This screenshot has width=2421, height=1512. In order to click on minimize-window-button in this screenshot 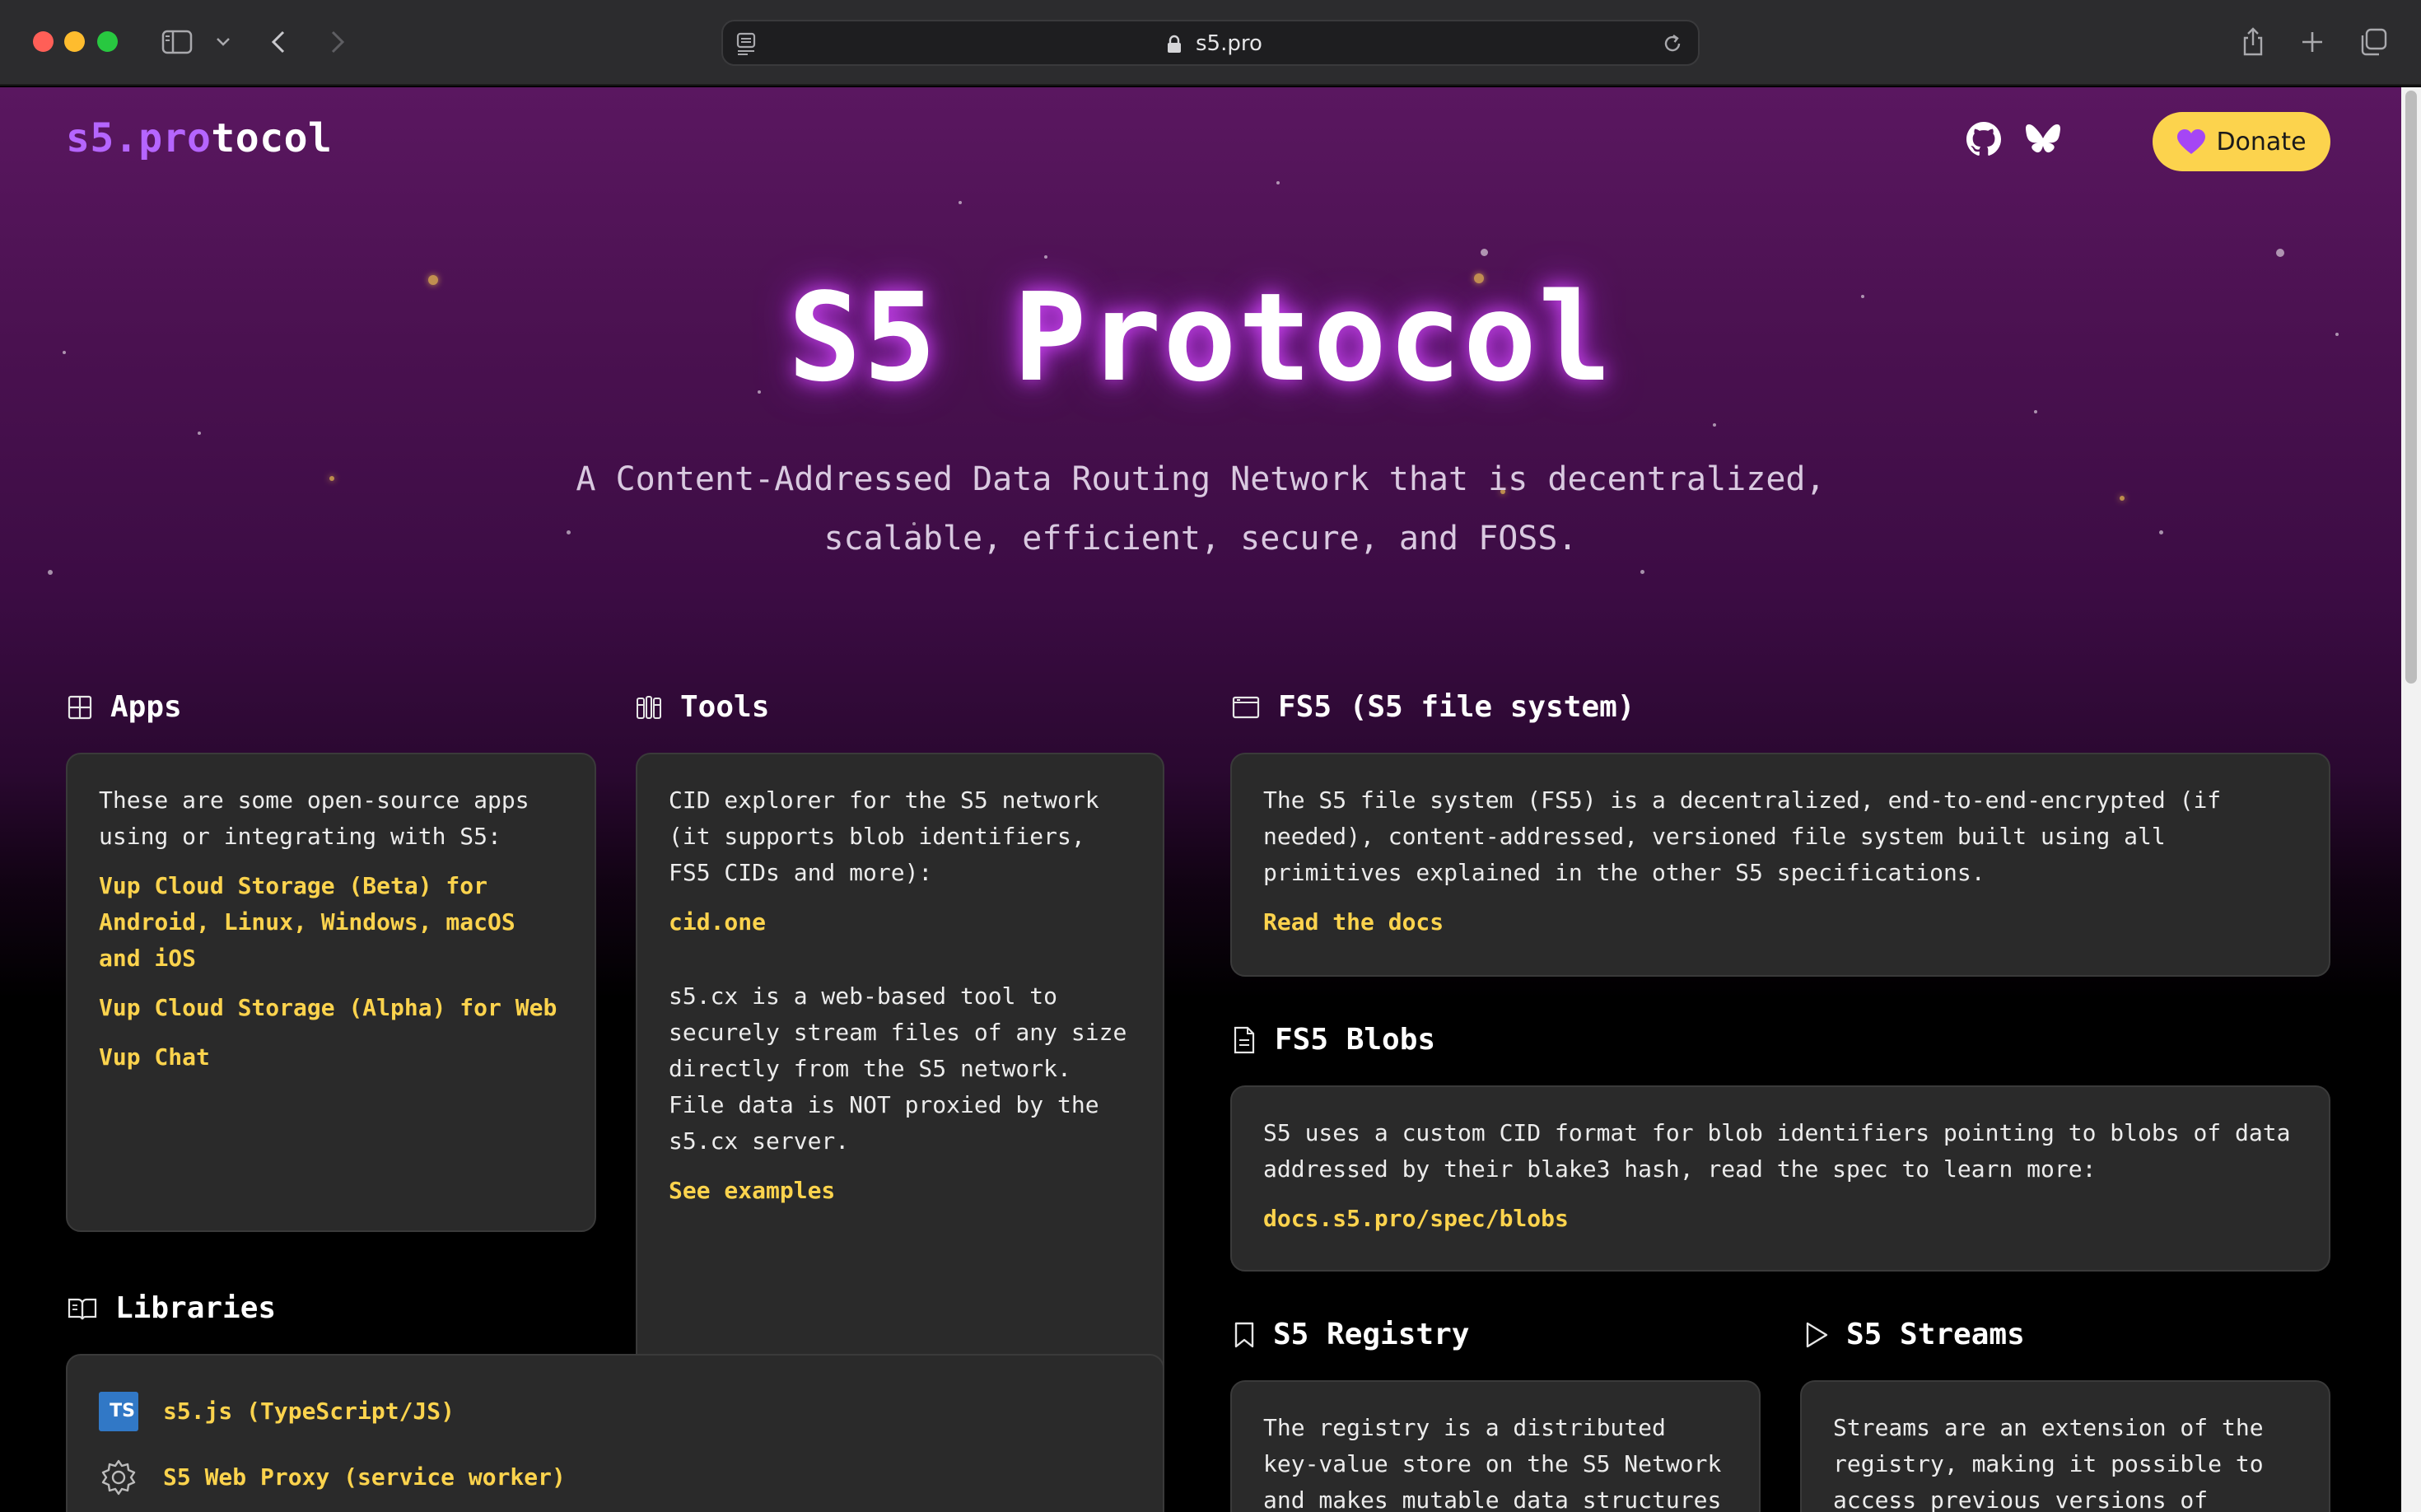, I will do `click(74, 41)`.